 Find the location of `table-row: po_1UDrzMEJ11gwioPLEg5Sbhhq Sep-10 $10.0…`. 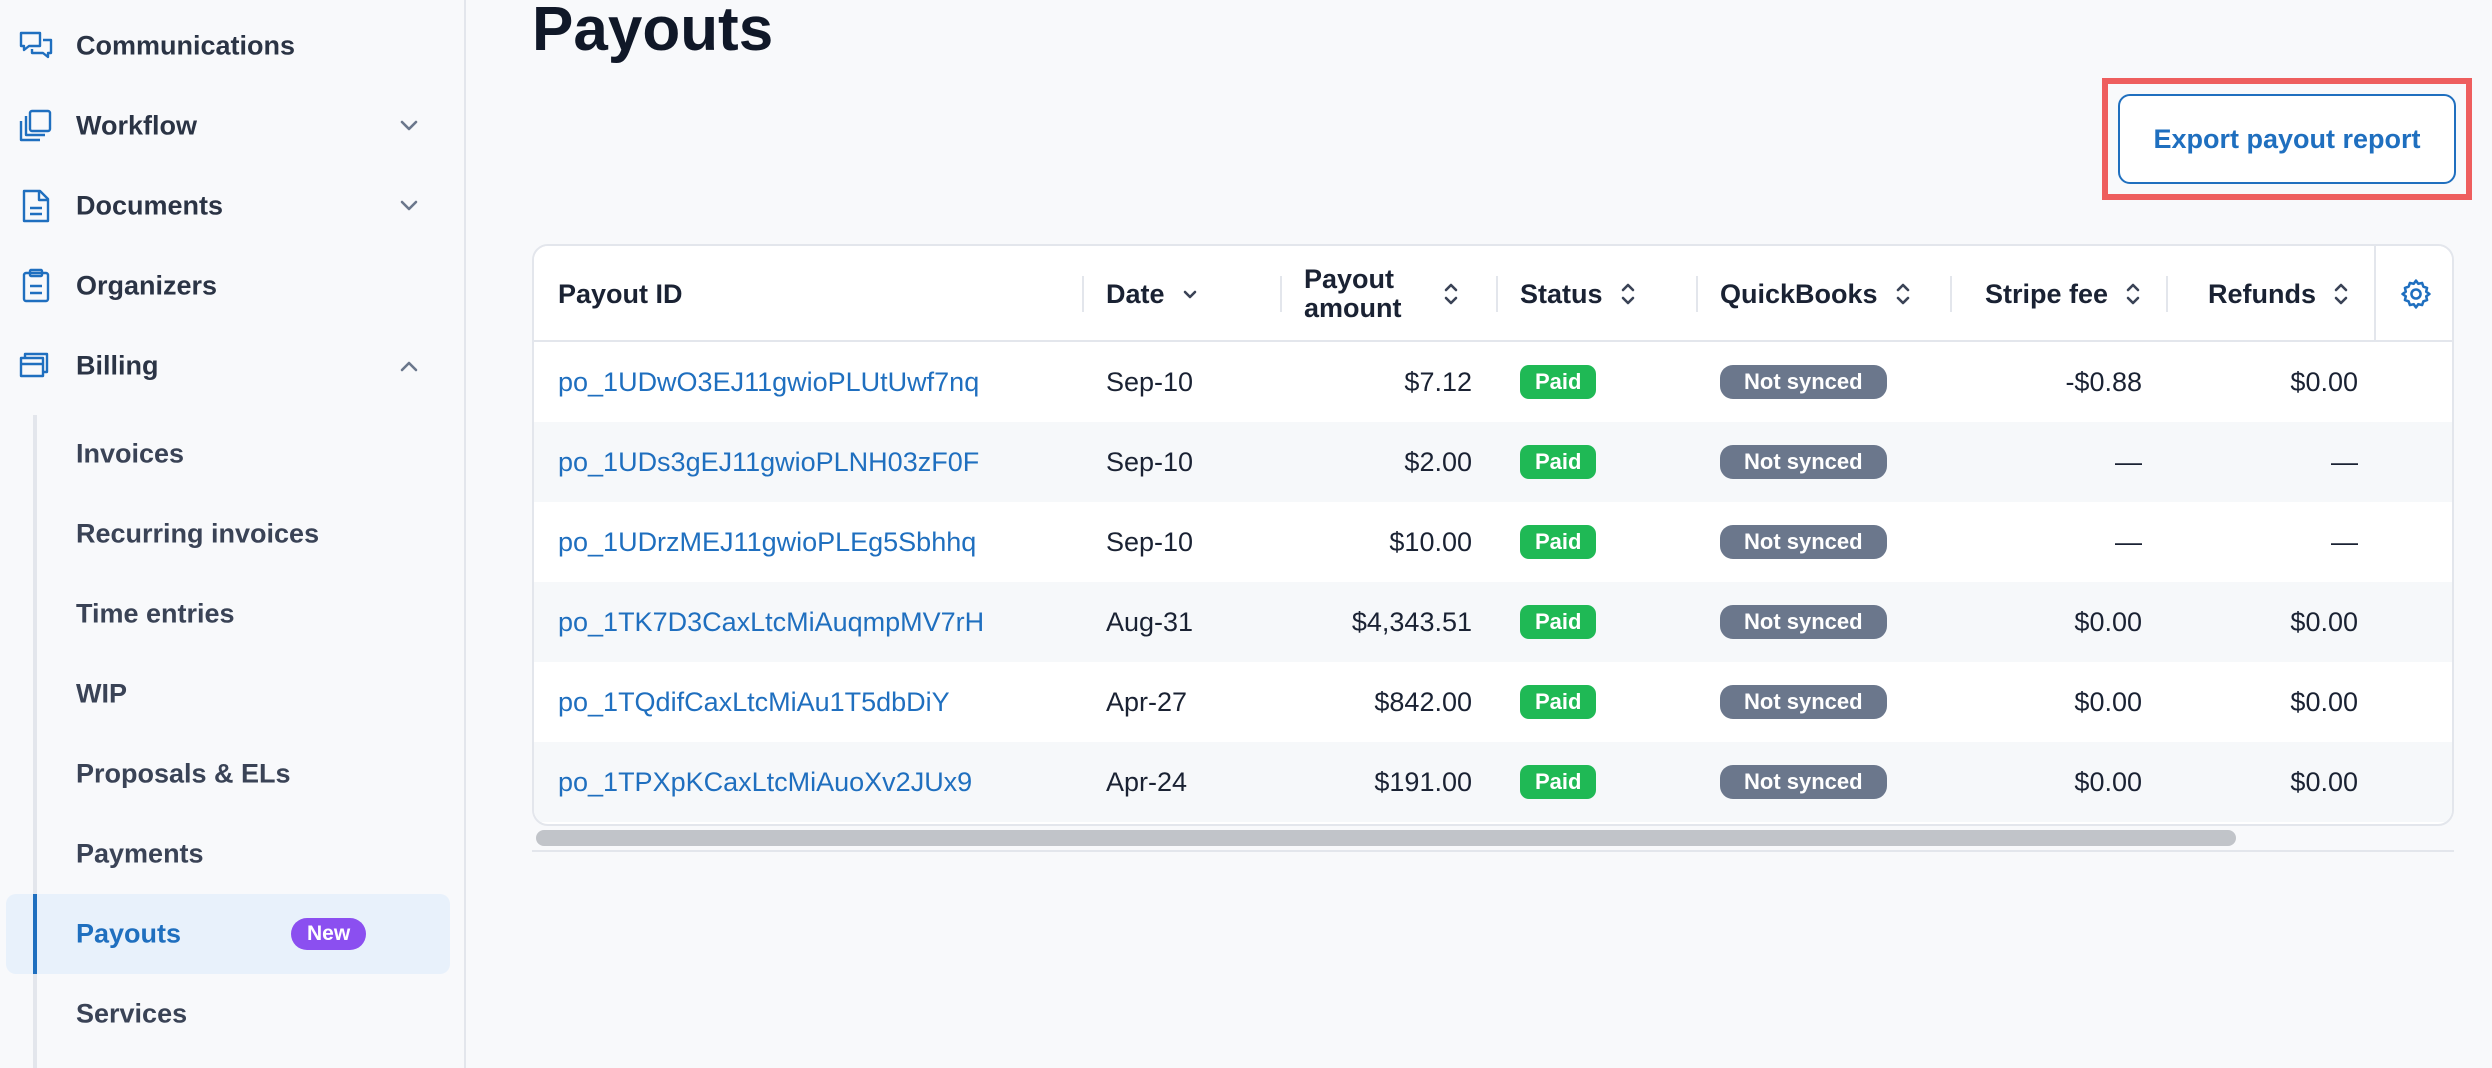

table-row: po_1UDrzMEJ11gwioPLEg5Sbhhq Sep-10 $10.0… is located at coordinates (1493, 542).